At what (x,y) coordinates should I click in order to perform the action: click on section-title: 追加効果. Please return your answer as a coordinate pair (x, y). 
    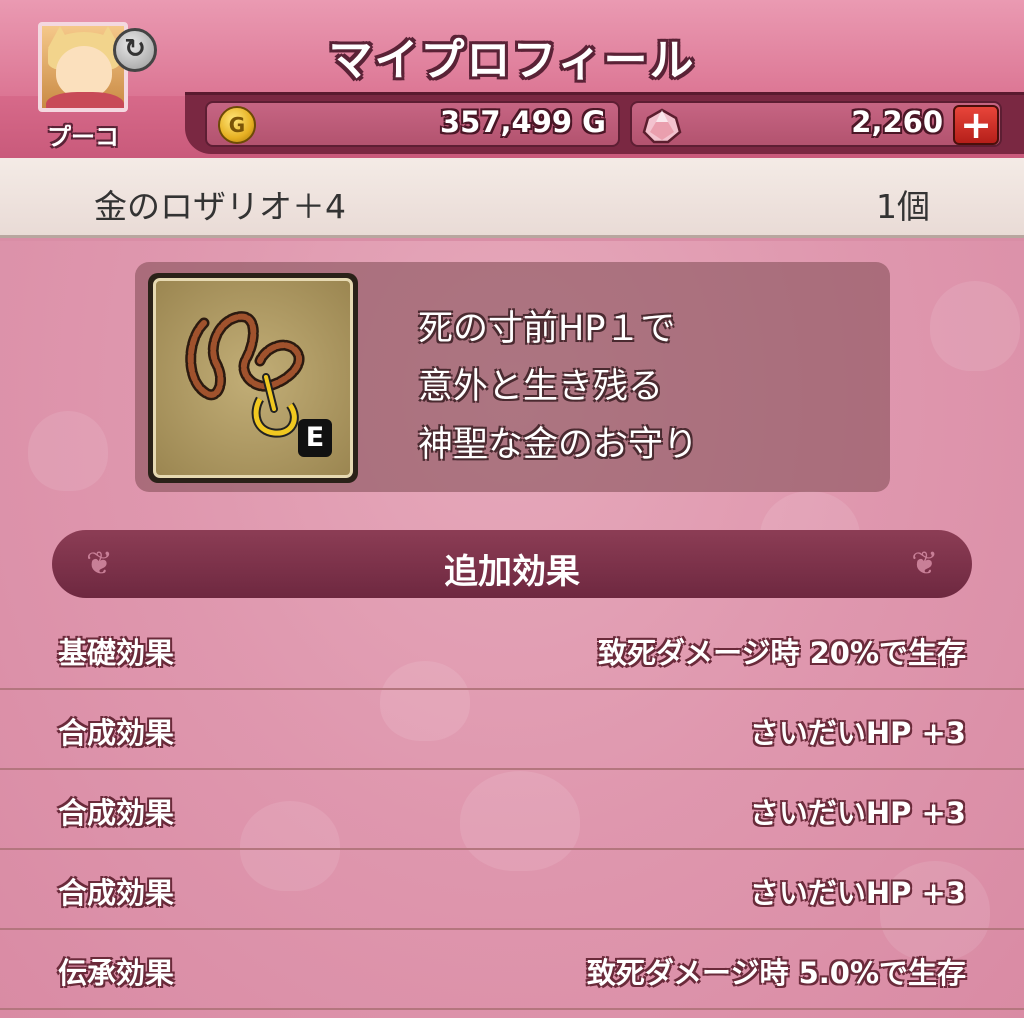
    Looking at the image, I should click on (512, 572).